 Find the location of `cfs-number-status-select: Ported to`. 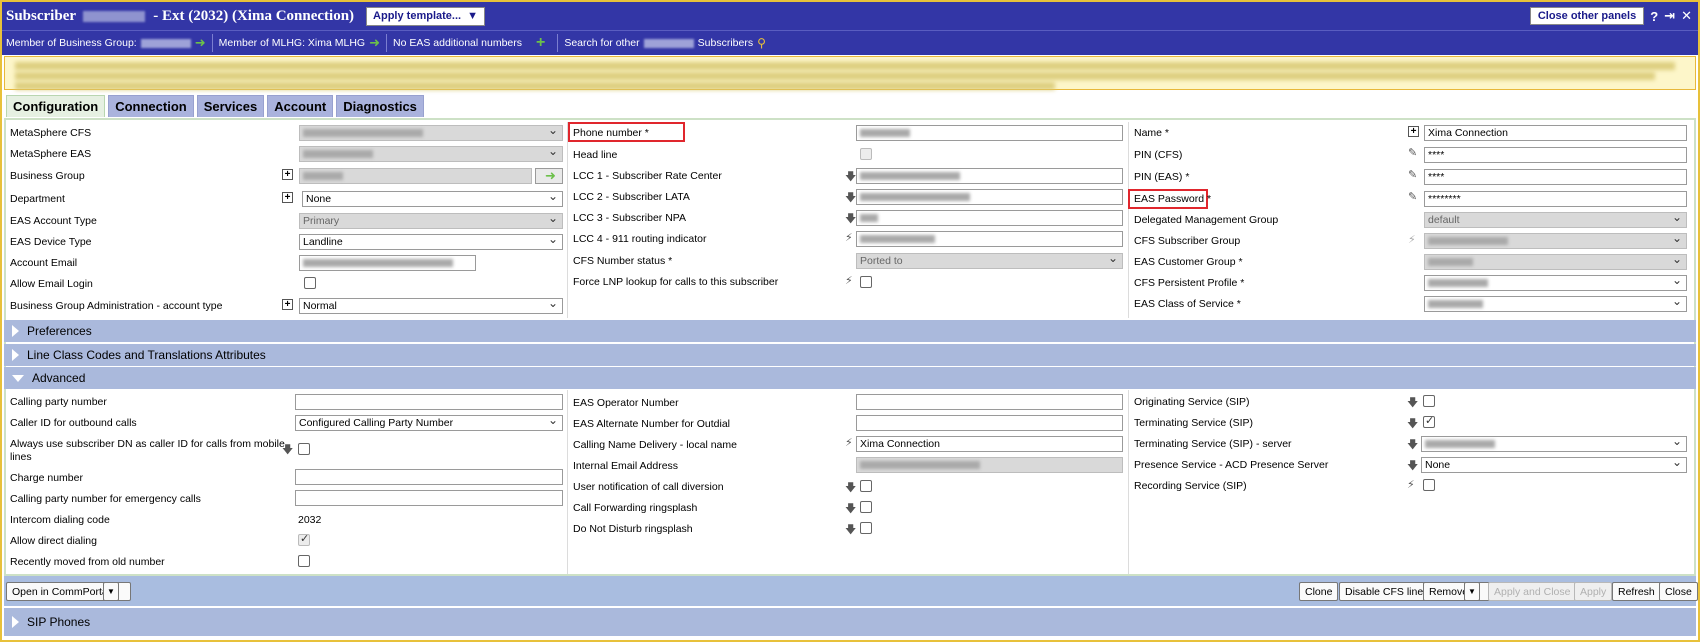

cfs-number-status-select: Ported to is located at coordinates (989, 260).